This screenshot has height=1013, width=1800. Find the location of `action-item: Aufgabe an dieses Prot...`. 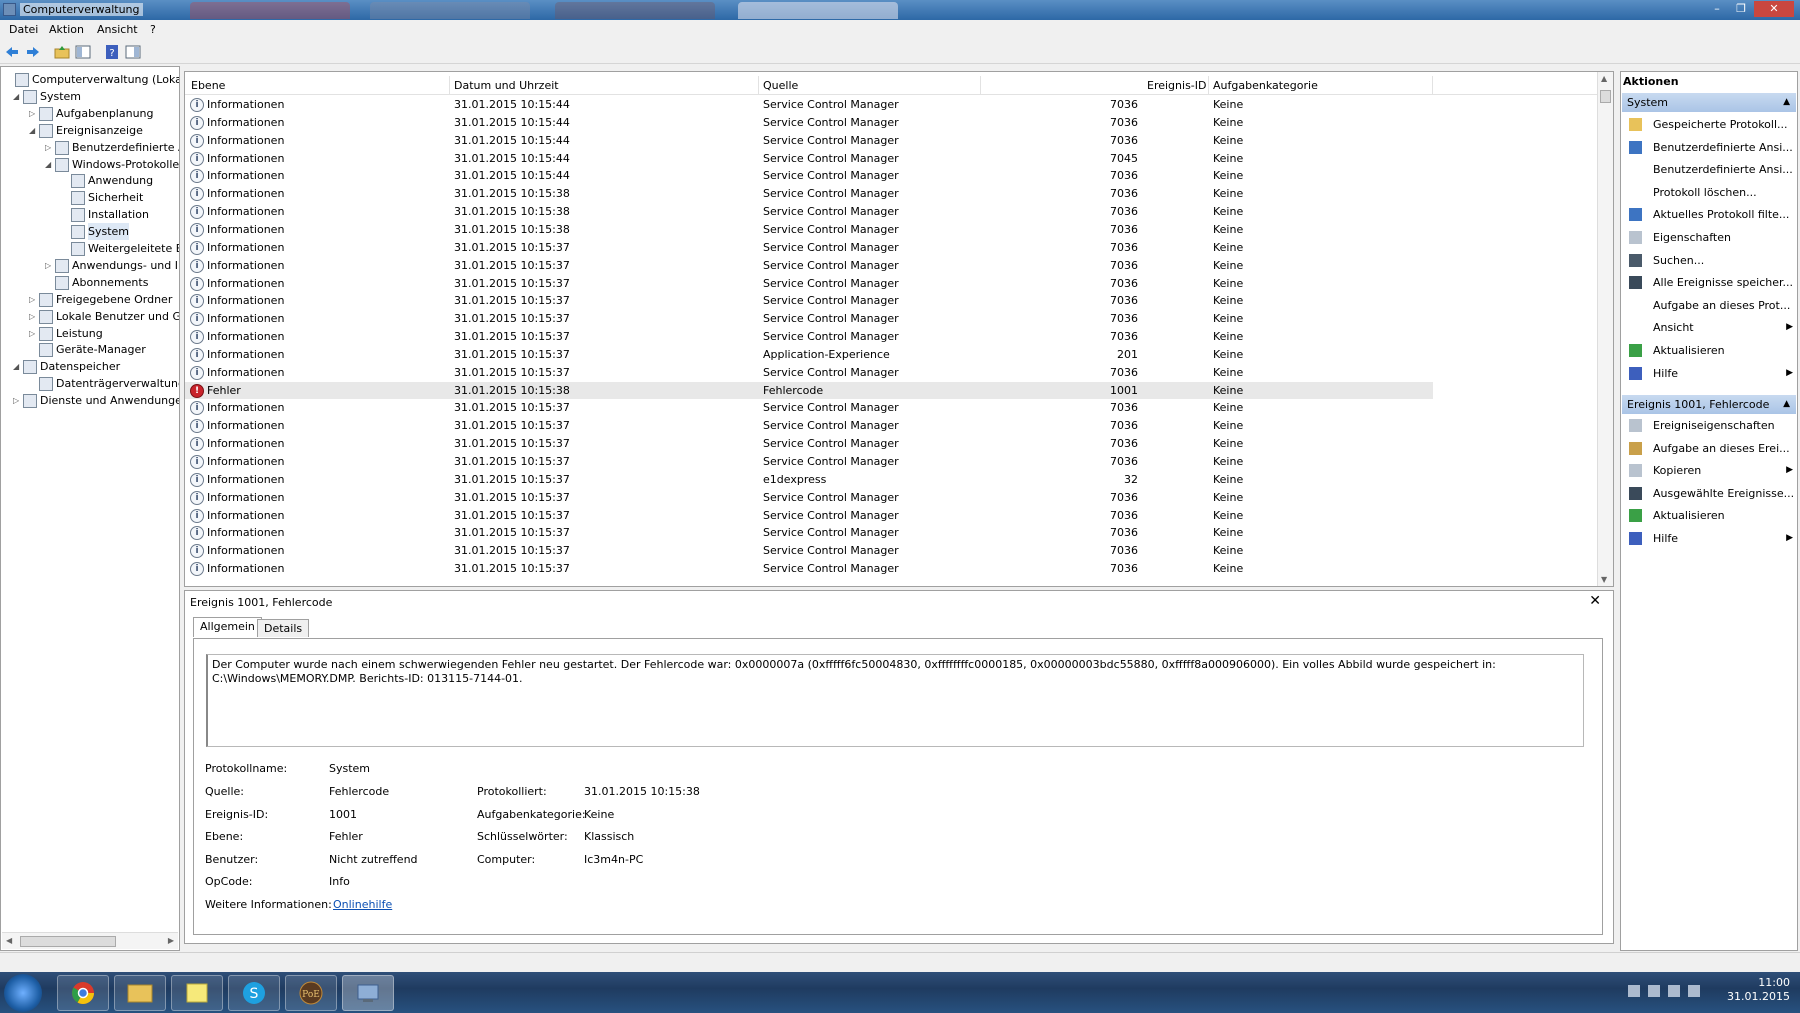

action-item: Aufgabe an dieses Prot... is located at coordinates (1709, 305).